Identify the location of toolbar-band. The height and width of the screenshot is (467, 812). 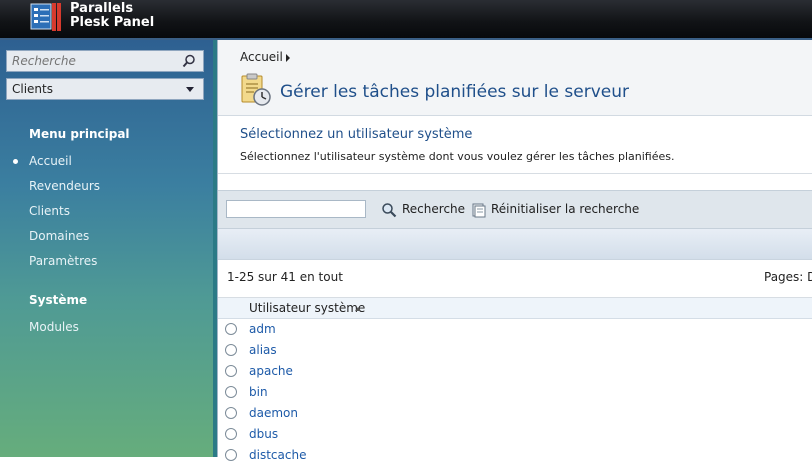
(515, 244).